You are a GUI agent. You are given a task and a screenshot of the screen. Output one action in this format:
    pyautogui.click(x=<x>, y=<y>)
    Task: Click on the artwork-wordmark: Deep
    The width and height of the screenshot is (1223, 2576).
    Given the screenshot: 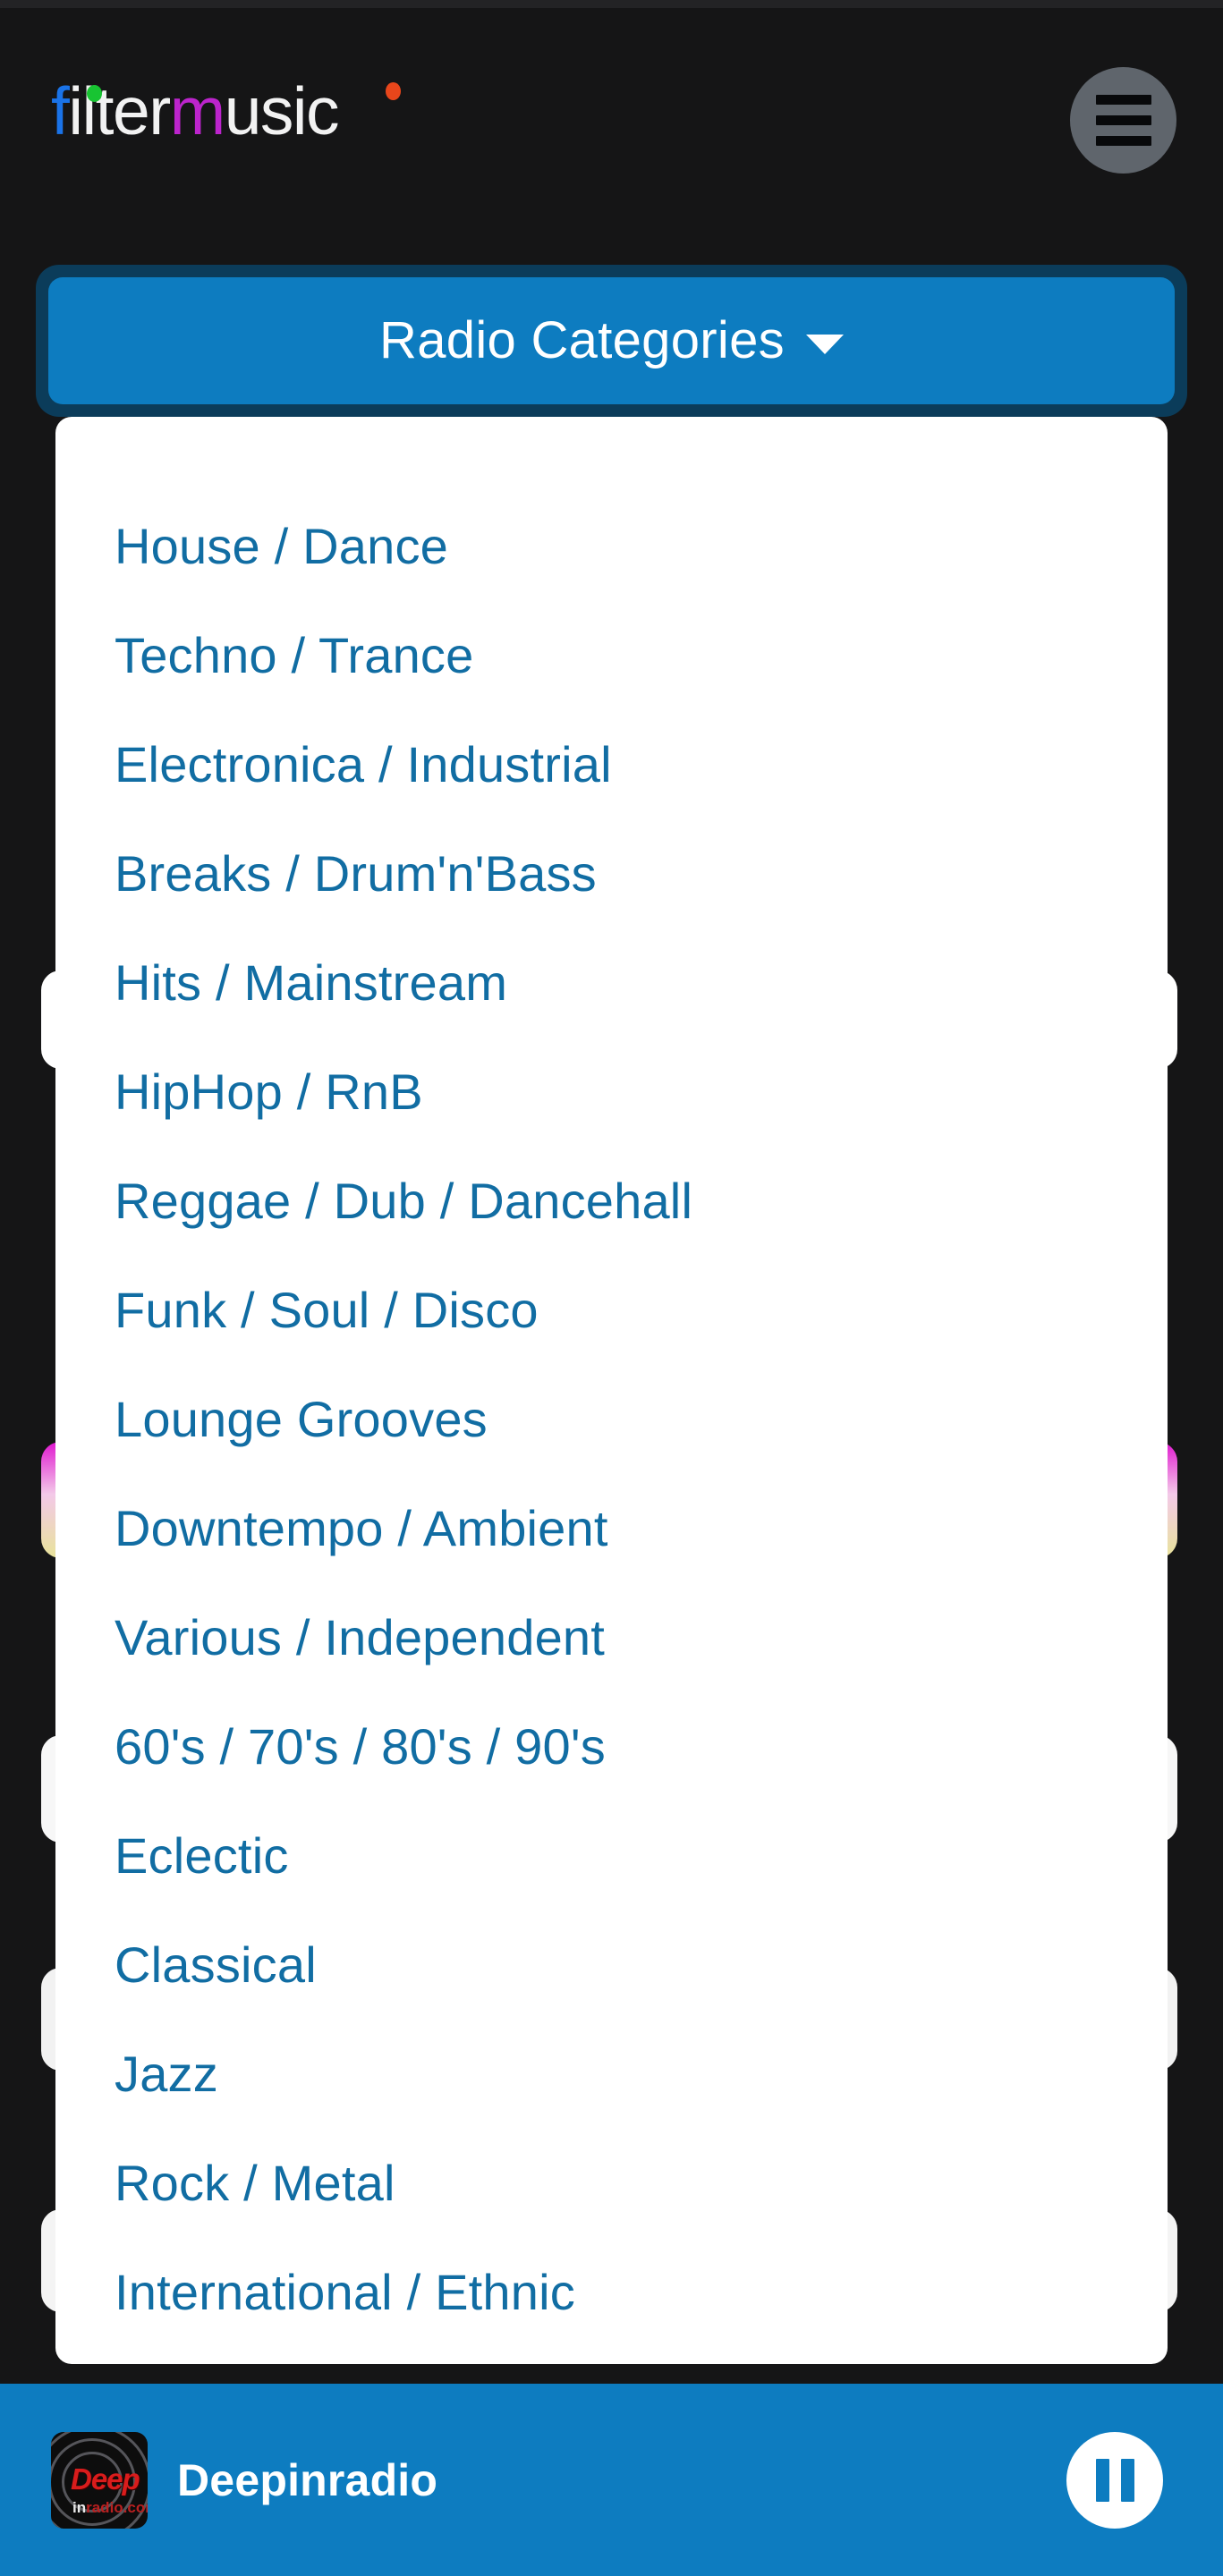 What is the action you would take?
    pyautogui.click(x=105, y=2479)
    